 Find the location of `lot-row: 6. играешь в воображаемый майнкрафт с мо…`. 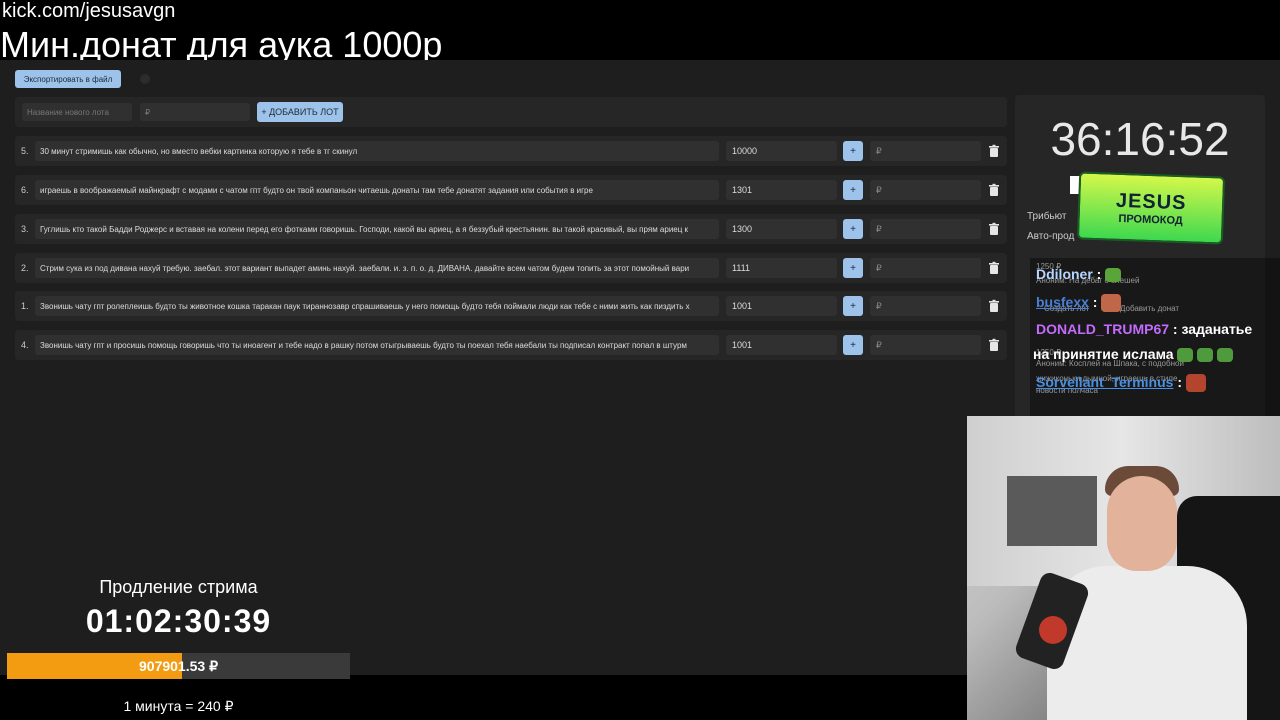

lot-row: 6. играешь в воображаемый майнкрафт с мо… is located at coordinates (511, 190).